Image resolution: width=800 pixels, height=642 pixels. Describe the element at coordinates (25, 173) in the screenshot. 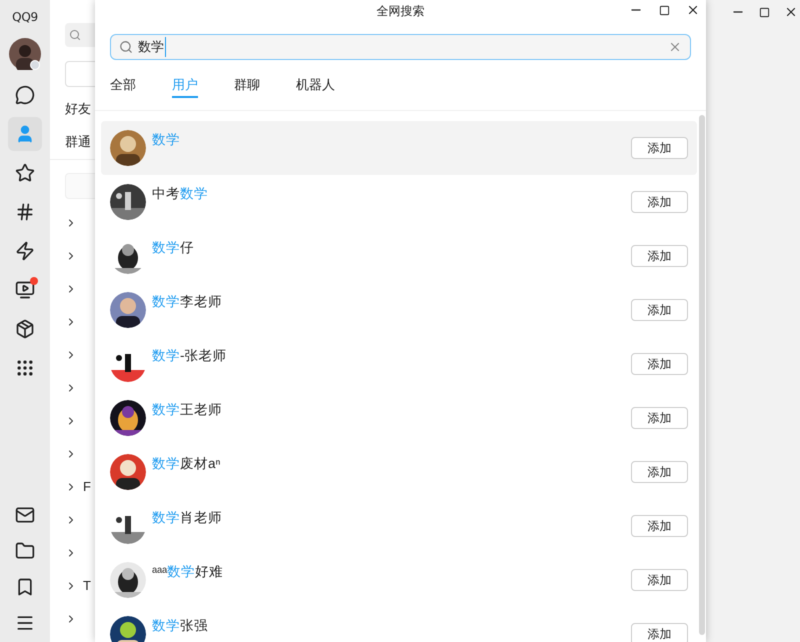

I see `star-icon` at that location.